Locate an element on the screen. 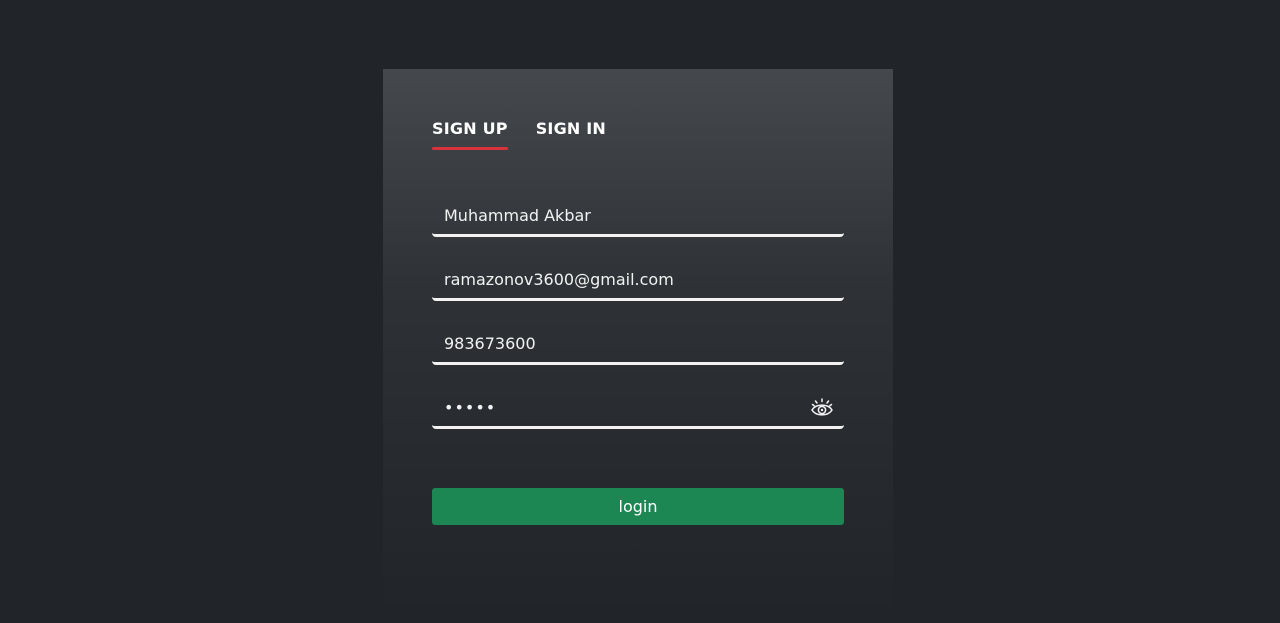 This screenshot has width=1280, height=623. name-field is located at coordinates (638, 215).